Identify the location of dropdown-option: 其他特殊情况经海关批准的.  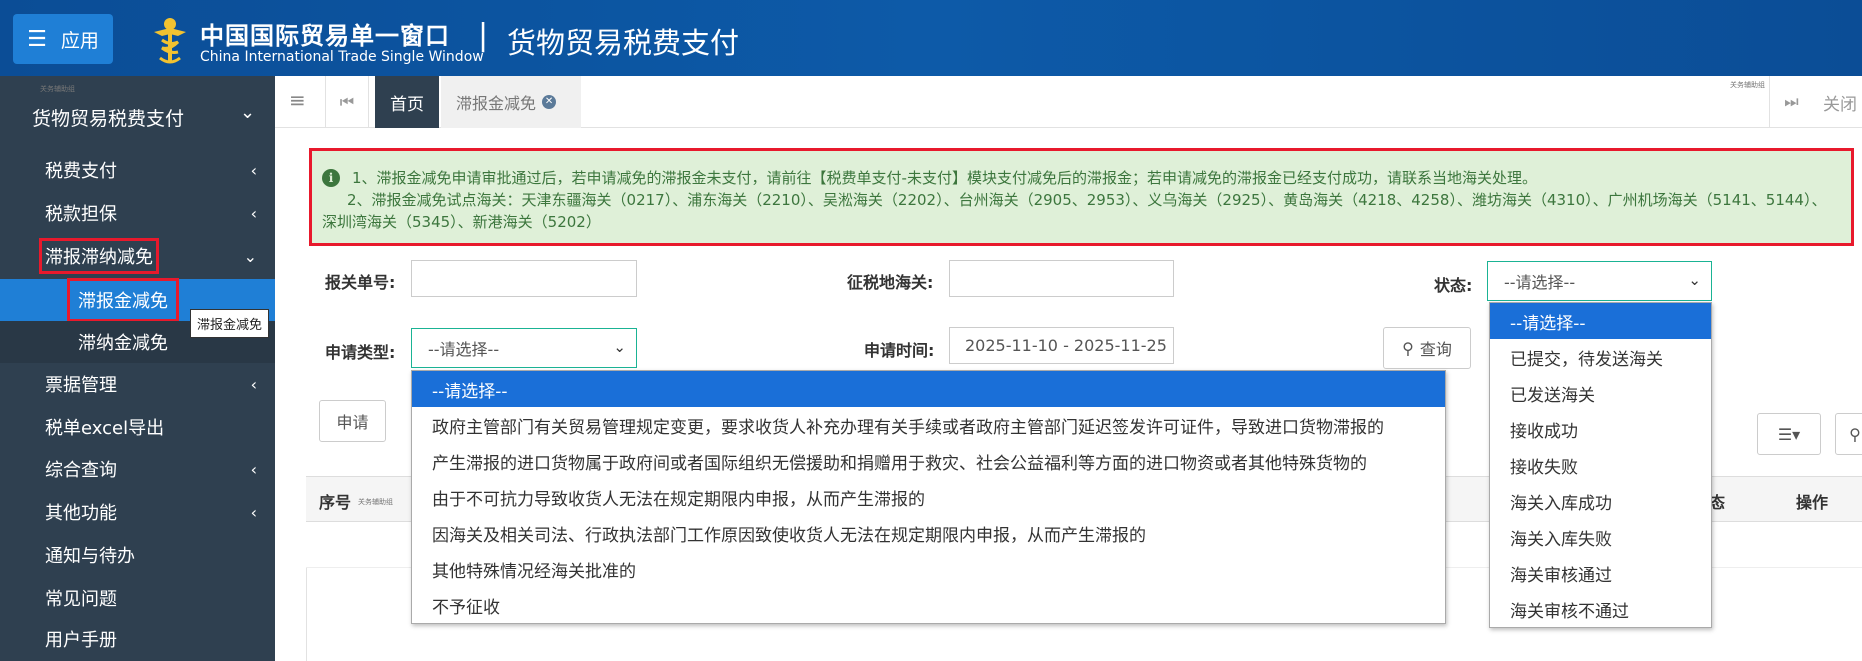
(928, 569).